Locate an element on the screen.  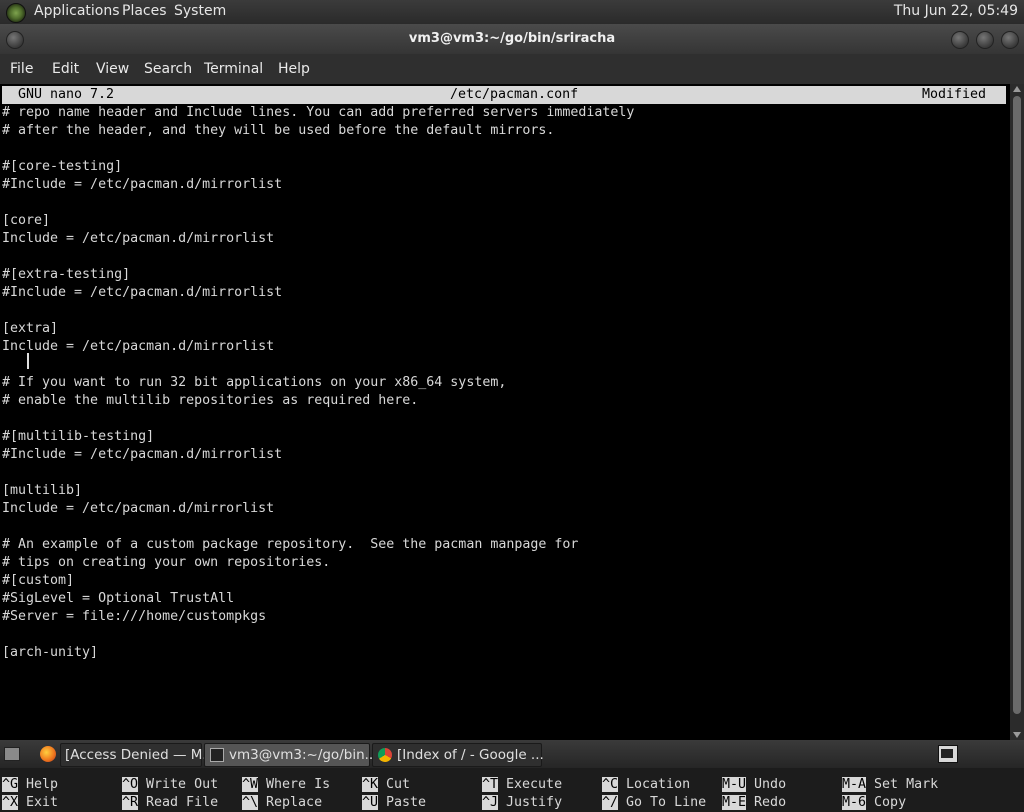
shortcut-label: Go To Line is located at coordinates (666, 802).